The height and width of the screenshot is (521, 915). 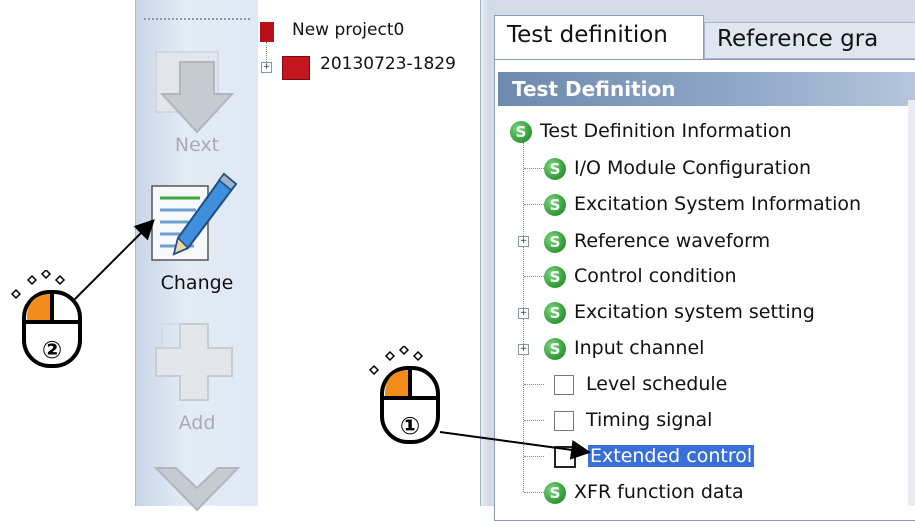 I want to click on tree-item-excitation-info: S Excitation System Information, so click(x=702, y=204).